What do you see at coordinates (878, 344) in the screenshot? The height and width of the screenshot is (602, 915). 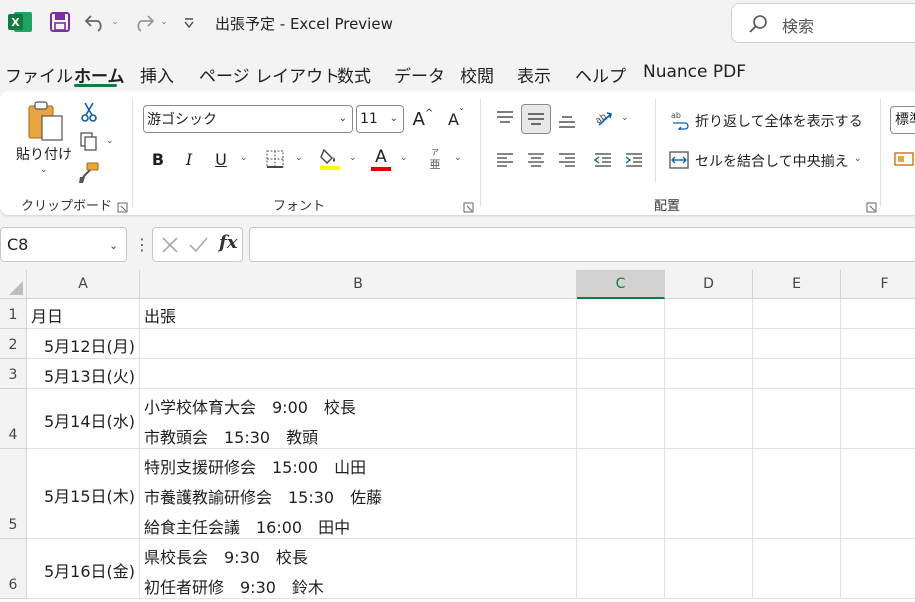 I see `cell-f2` at bounding box center [878, 344].